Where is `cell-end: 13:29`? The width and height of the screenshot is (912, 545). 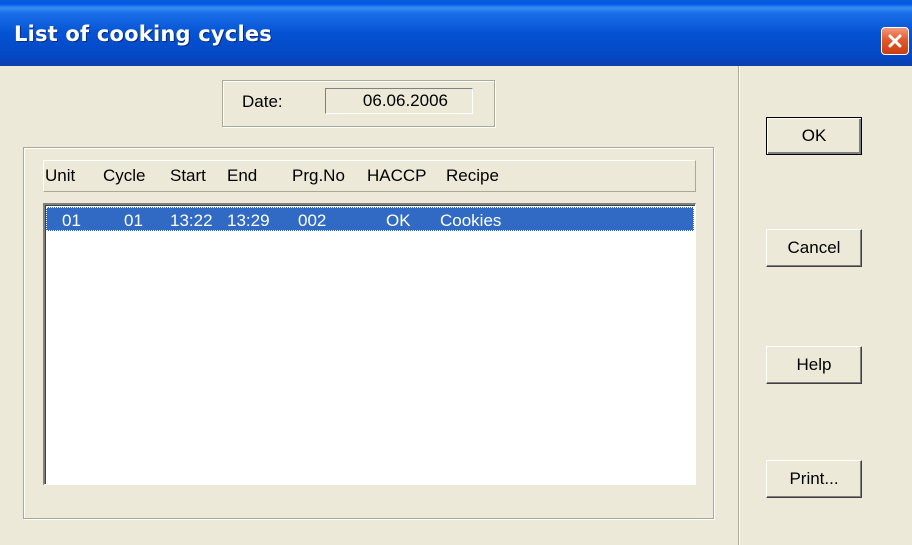 cell-end: 13:29 is located at coordinates (248, 220).